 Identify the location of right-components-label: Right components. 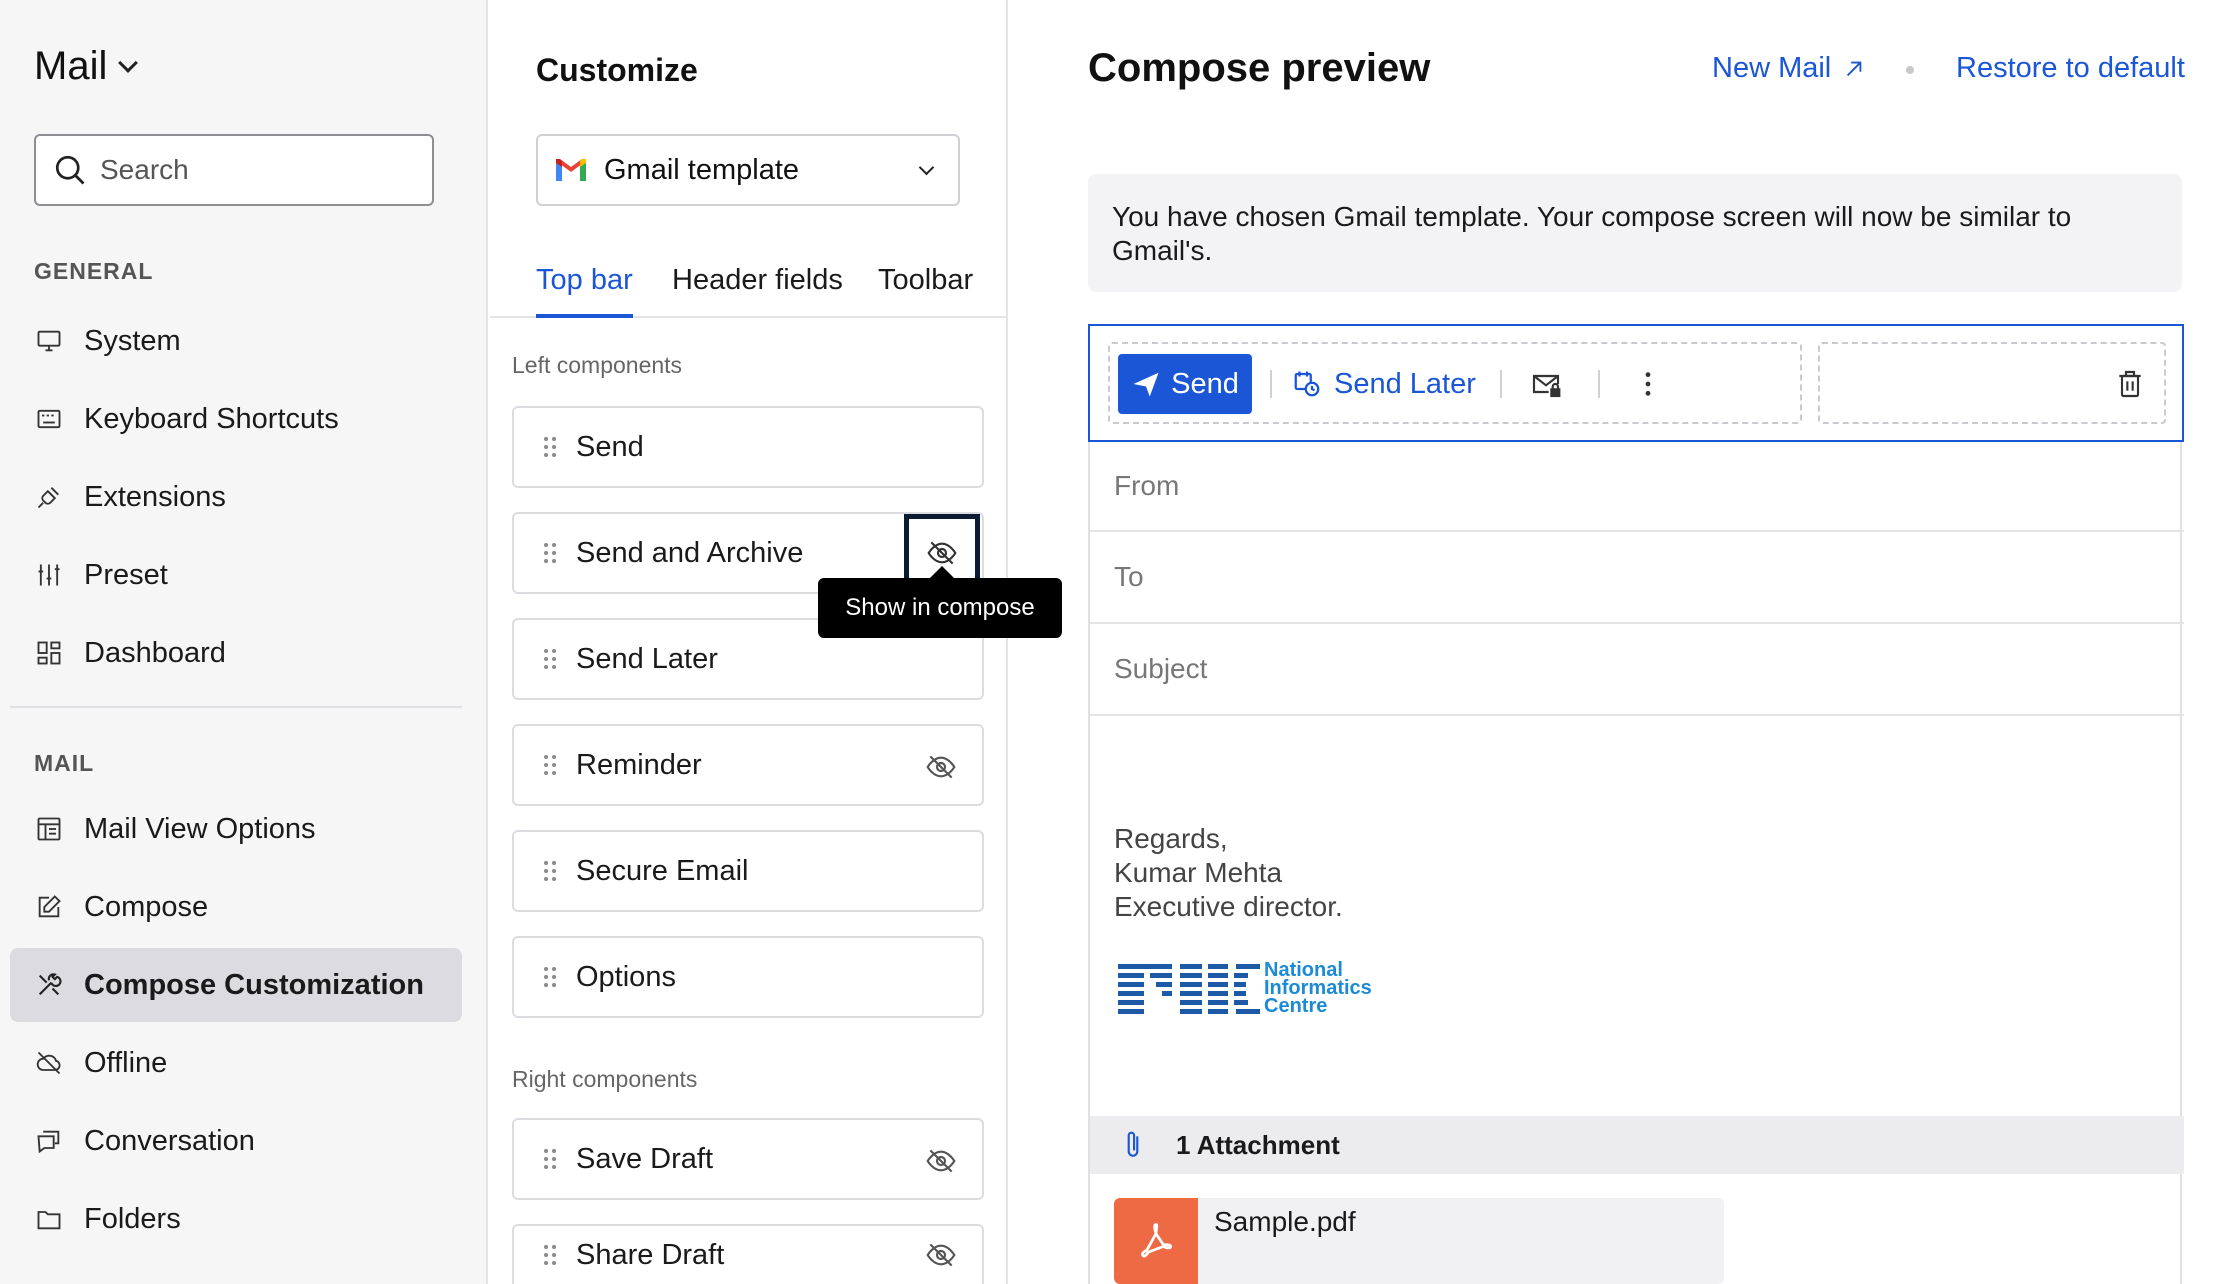
(605, 1079).